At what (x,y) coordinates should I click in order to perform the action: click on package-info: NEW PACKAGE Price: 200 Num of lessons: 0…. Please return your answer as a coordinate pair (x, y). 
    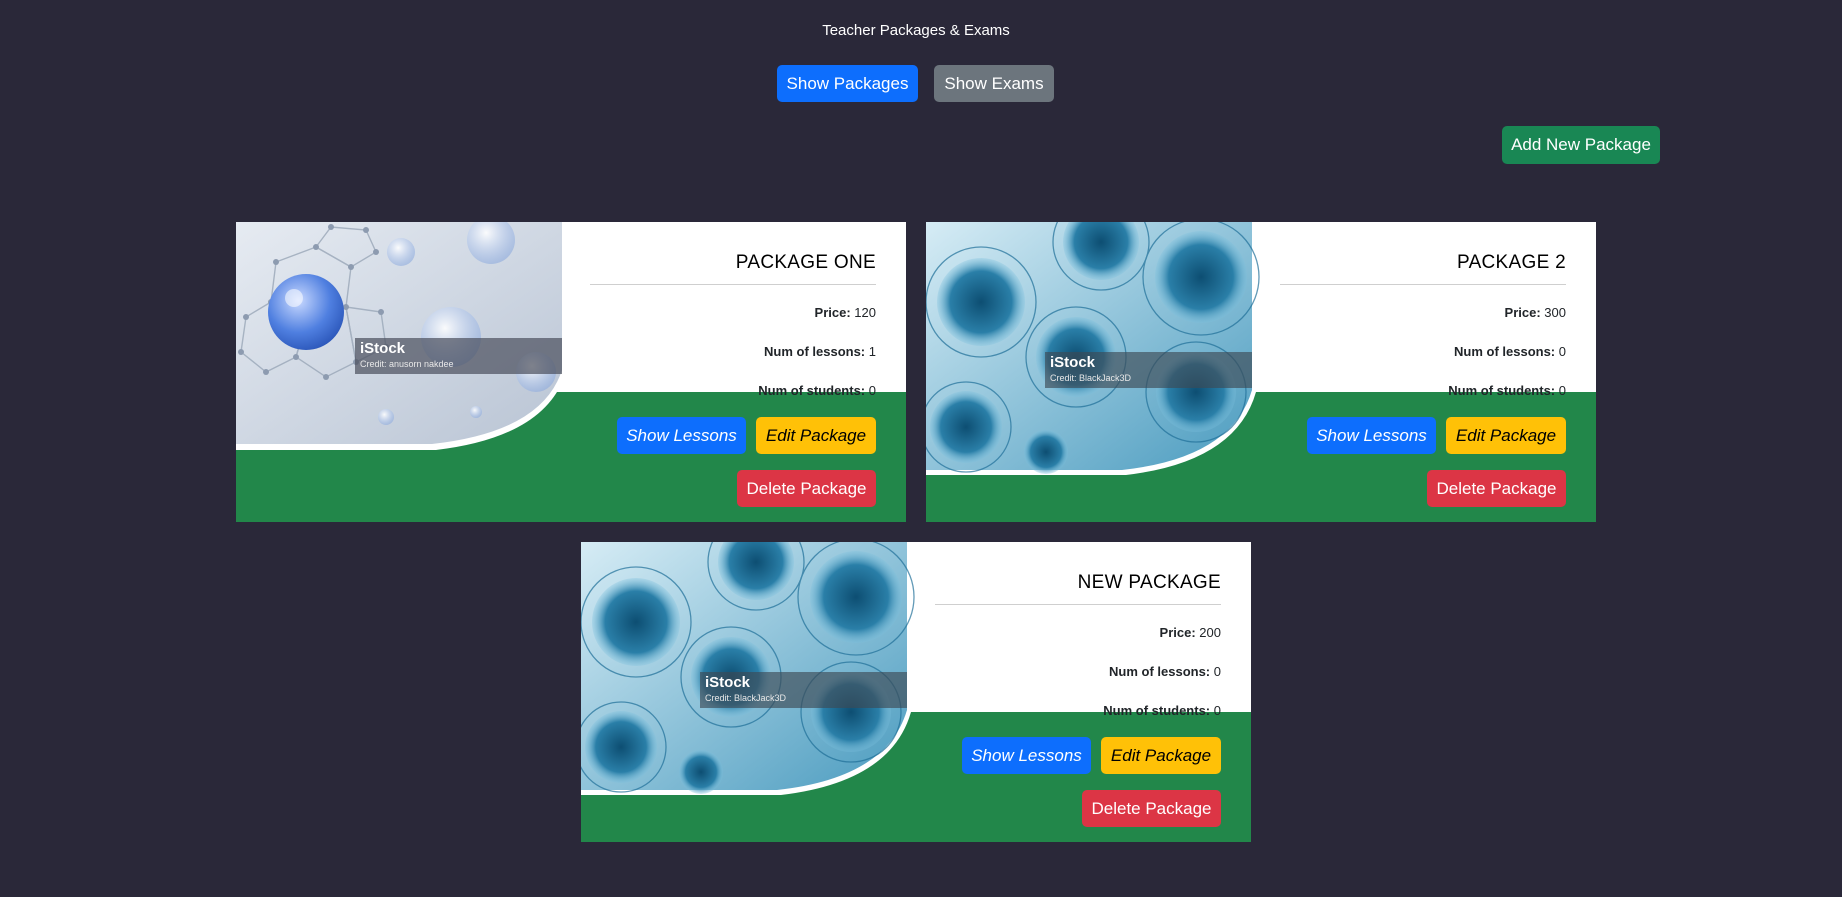
    Looking at the image, I should click on (1078, 647).